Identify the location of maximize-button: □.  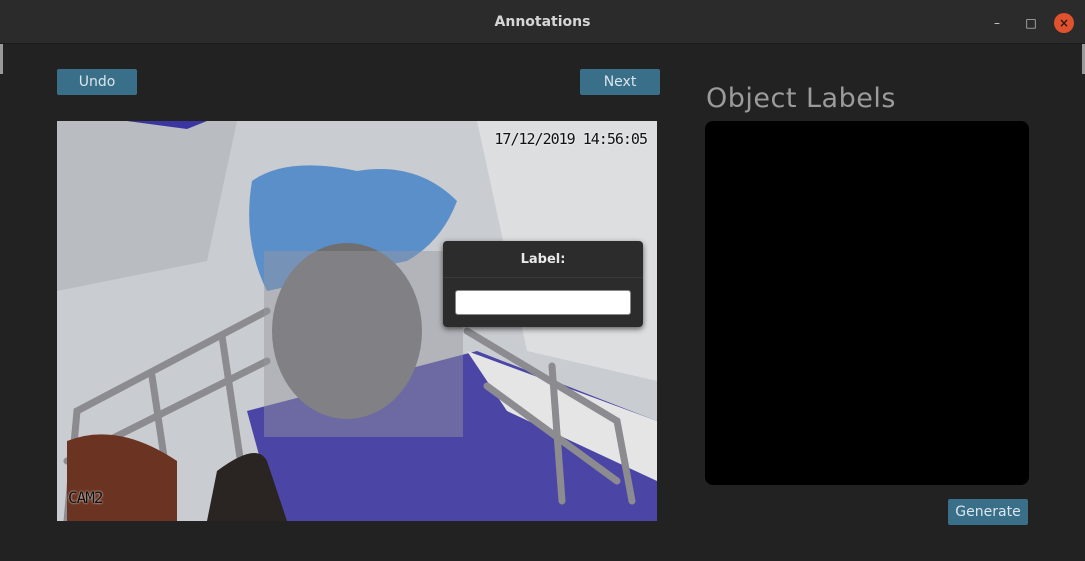
(1031, 23).